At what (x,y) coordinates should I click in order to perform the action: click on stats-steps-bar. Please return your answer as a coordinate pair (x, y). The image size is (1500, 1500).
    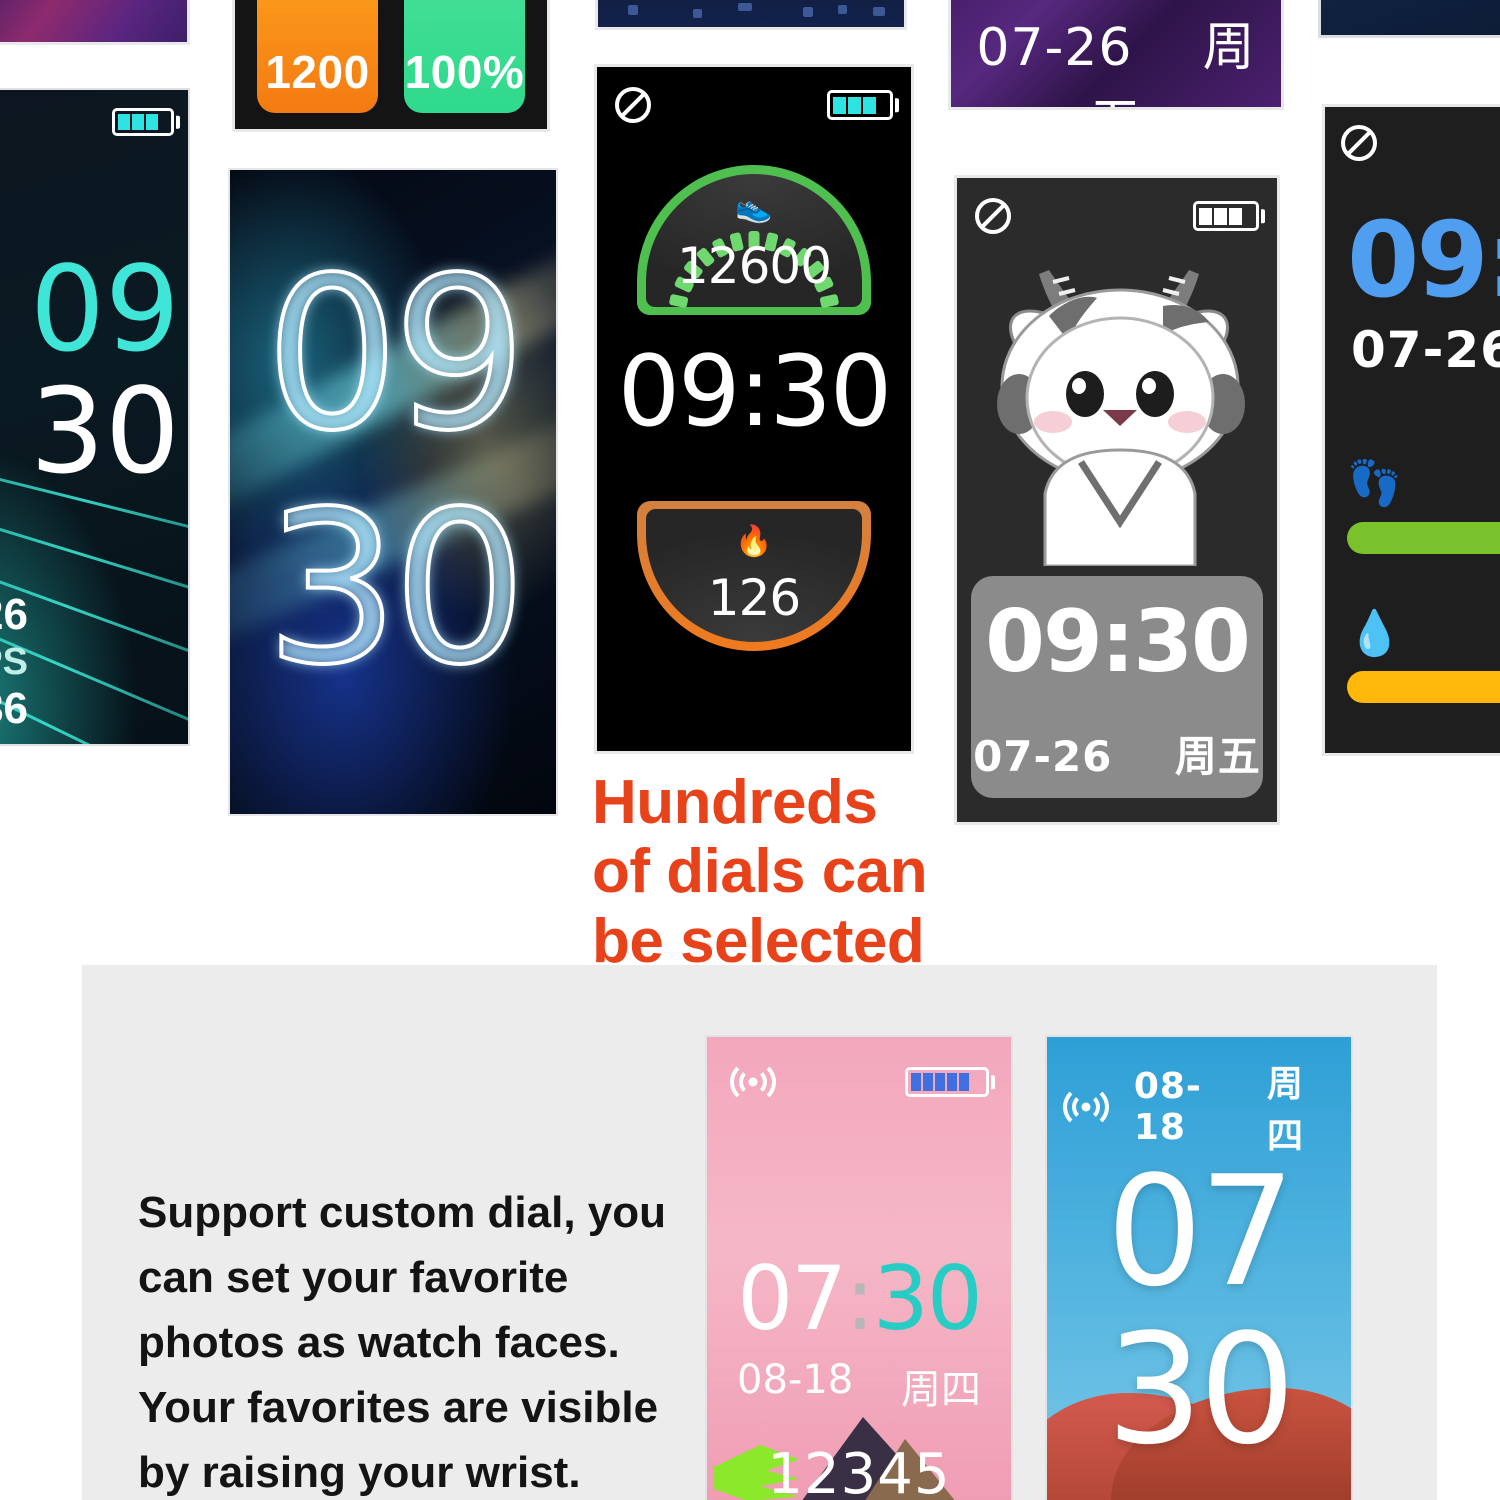
    Looking at the image, I should click on (1423, 538).